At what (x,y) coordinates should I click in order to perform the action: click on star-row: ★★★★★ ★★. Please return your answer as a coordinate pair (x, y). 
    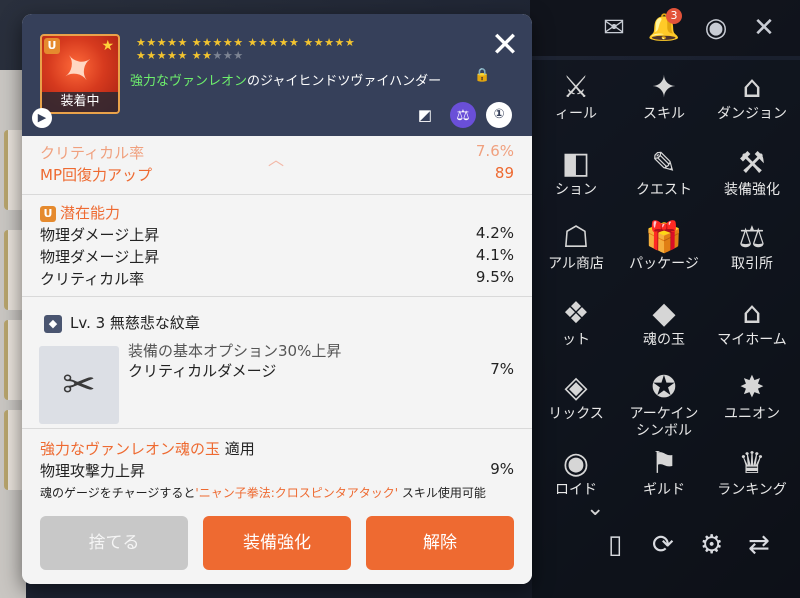
    Looking at the image, I should click on (174, 55).